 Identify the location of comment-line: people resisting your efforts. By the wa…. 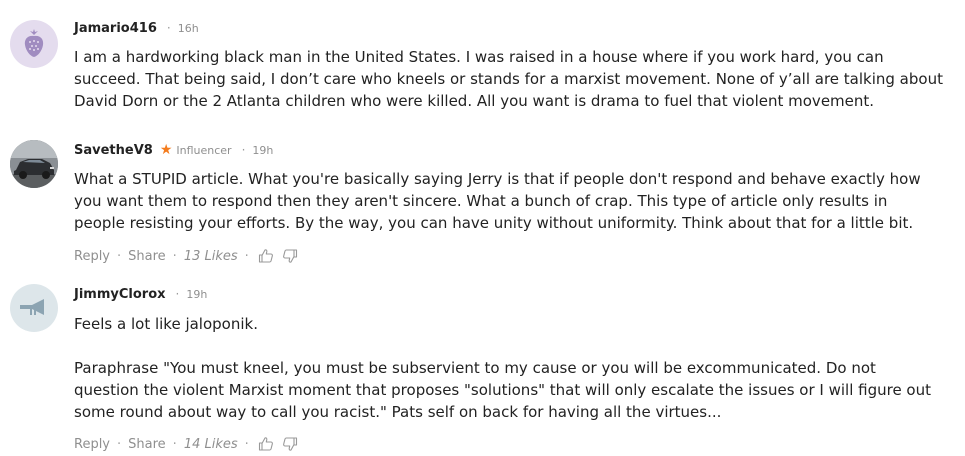
(494, 223).